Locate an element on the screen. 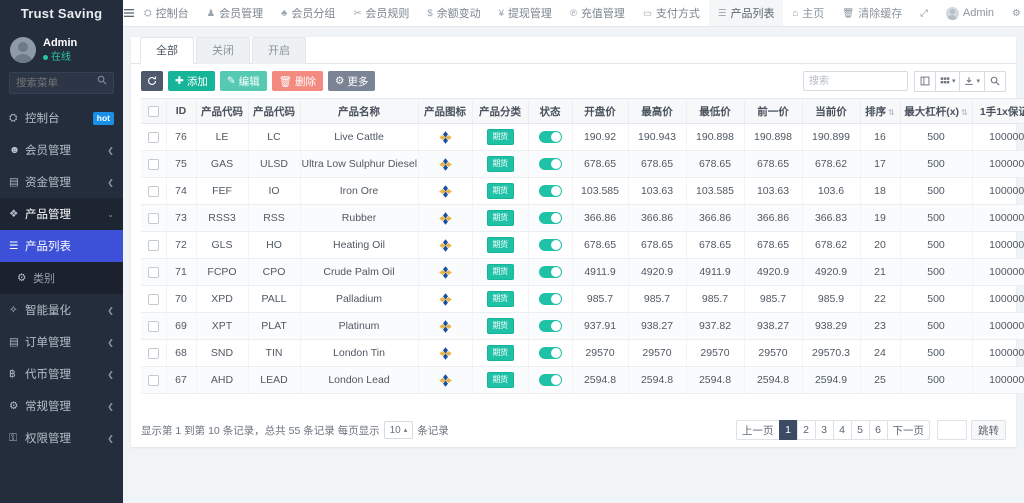 The image size is (1024, 503). delete-button: 🗑 删除 is located at coordinates (297, 81).